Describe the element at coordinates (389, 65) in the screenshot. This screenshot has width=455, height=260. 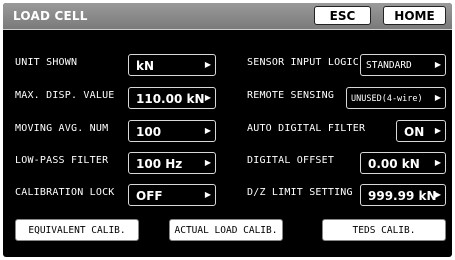
I see `sensor-input-logic-value: STANDARD` at that location.